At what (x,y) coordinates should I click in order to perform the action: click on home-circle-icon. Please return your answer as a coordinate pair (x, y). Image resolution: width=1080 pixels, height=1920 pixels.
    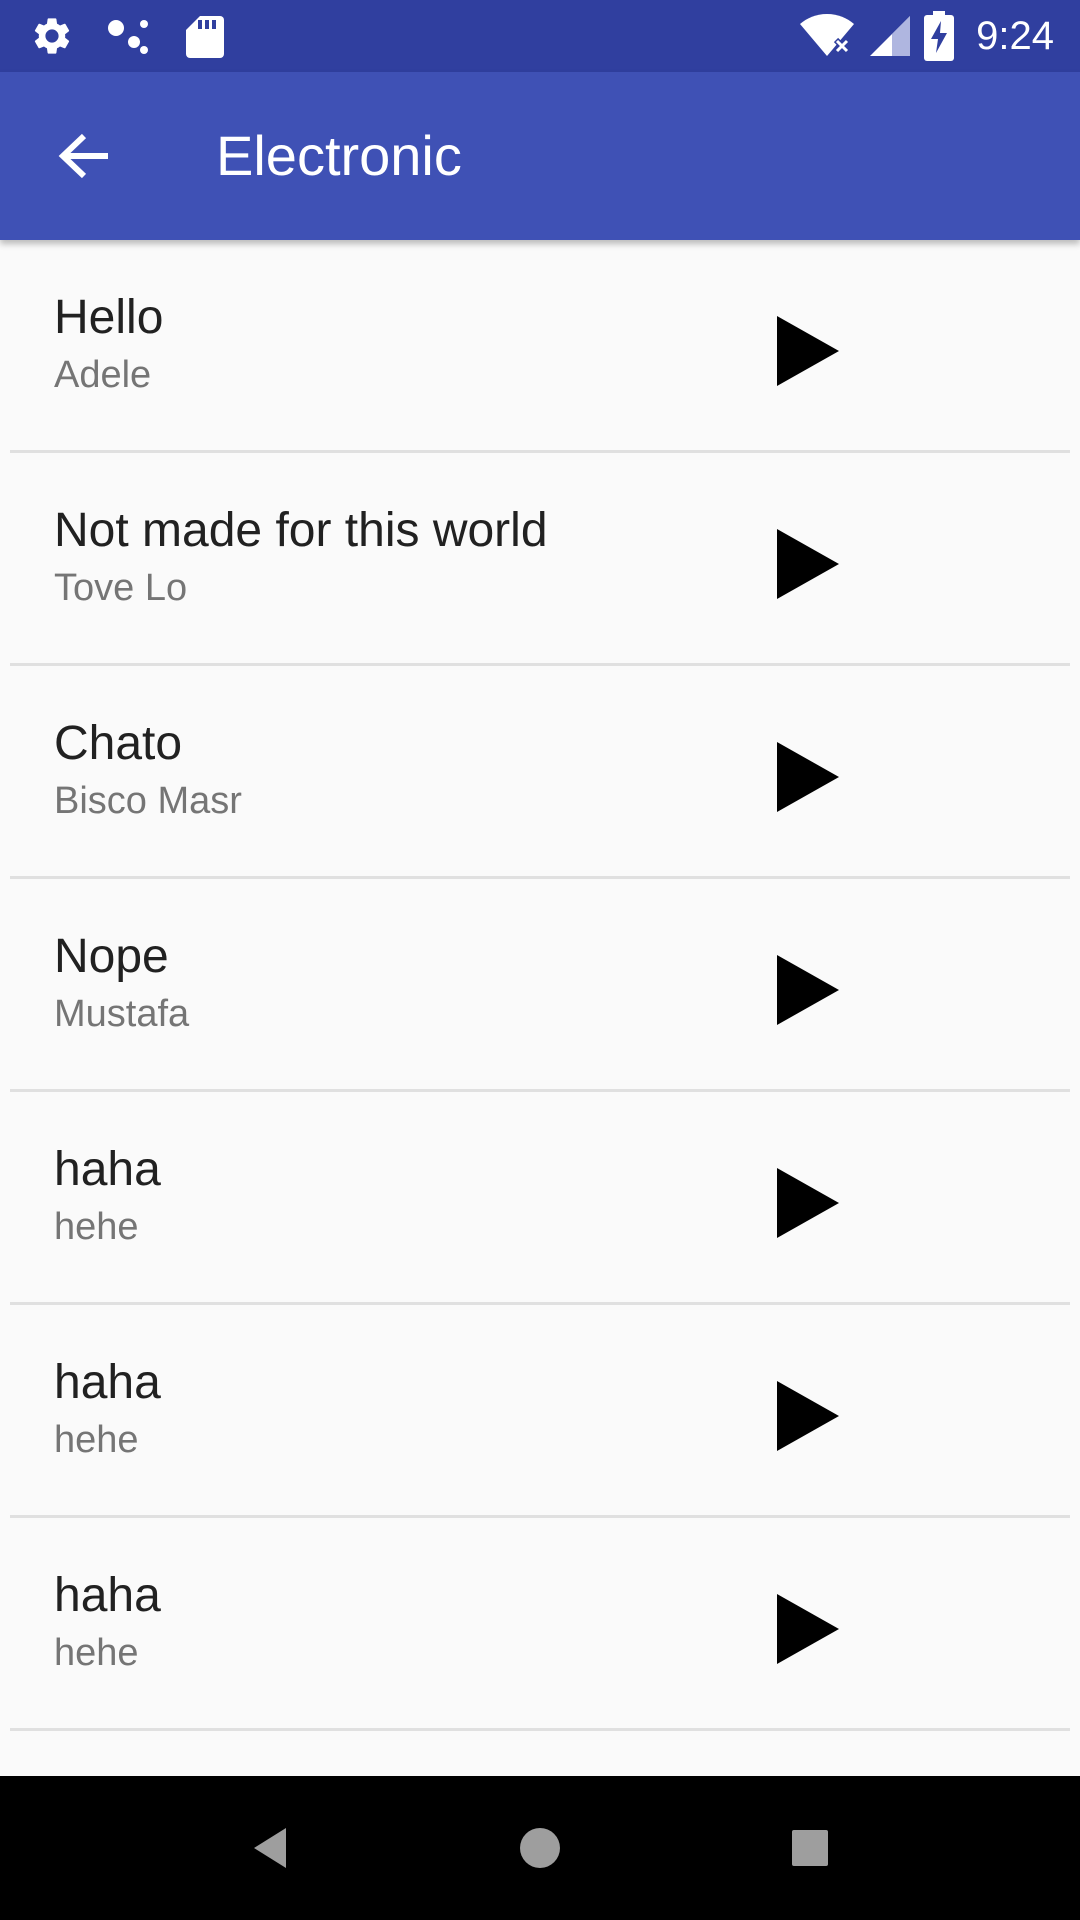
    Looking at the image, I should click on (540, 1848).